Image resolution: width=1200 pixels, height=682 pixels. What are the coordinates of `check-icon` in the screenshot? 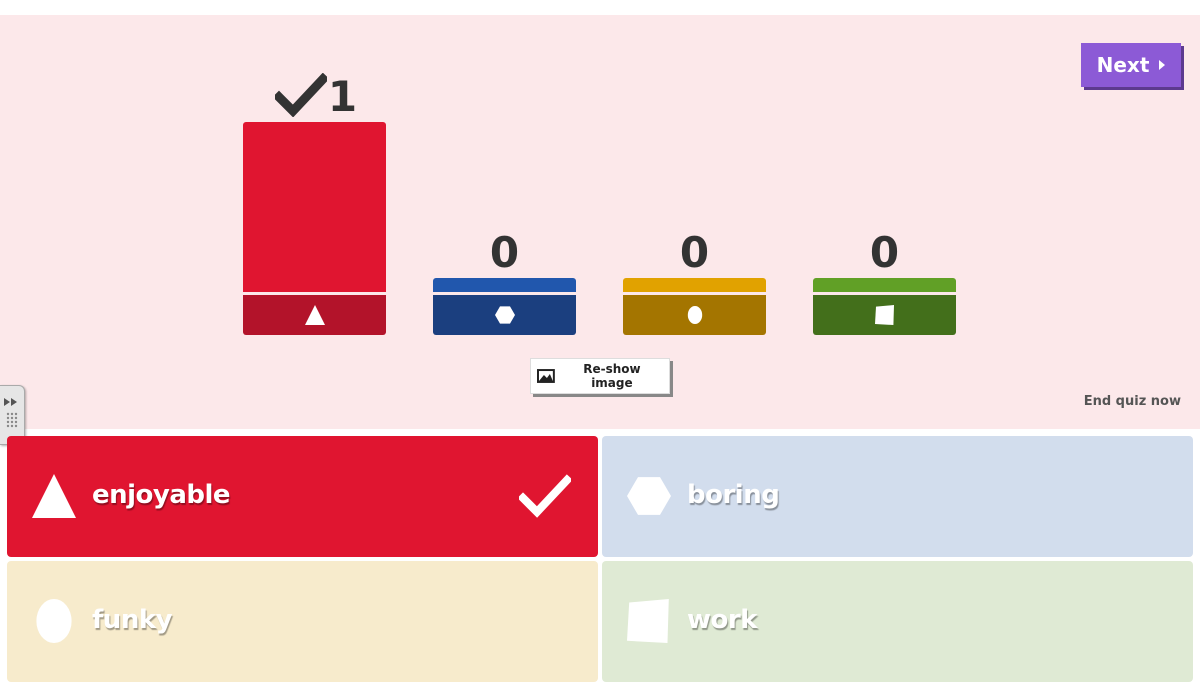 It's located at (545, 498).